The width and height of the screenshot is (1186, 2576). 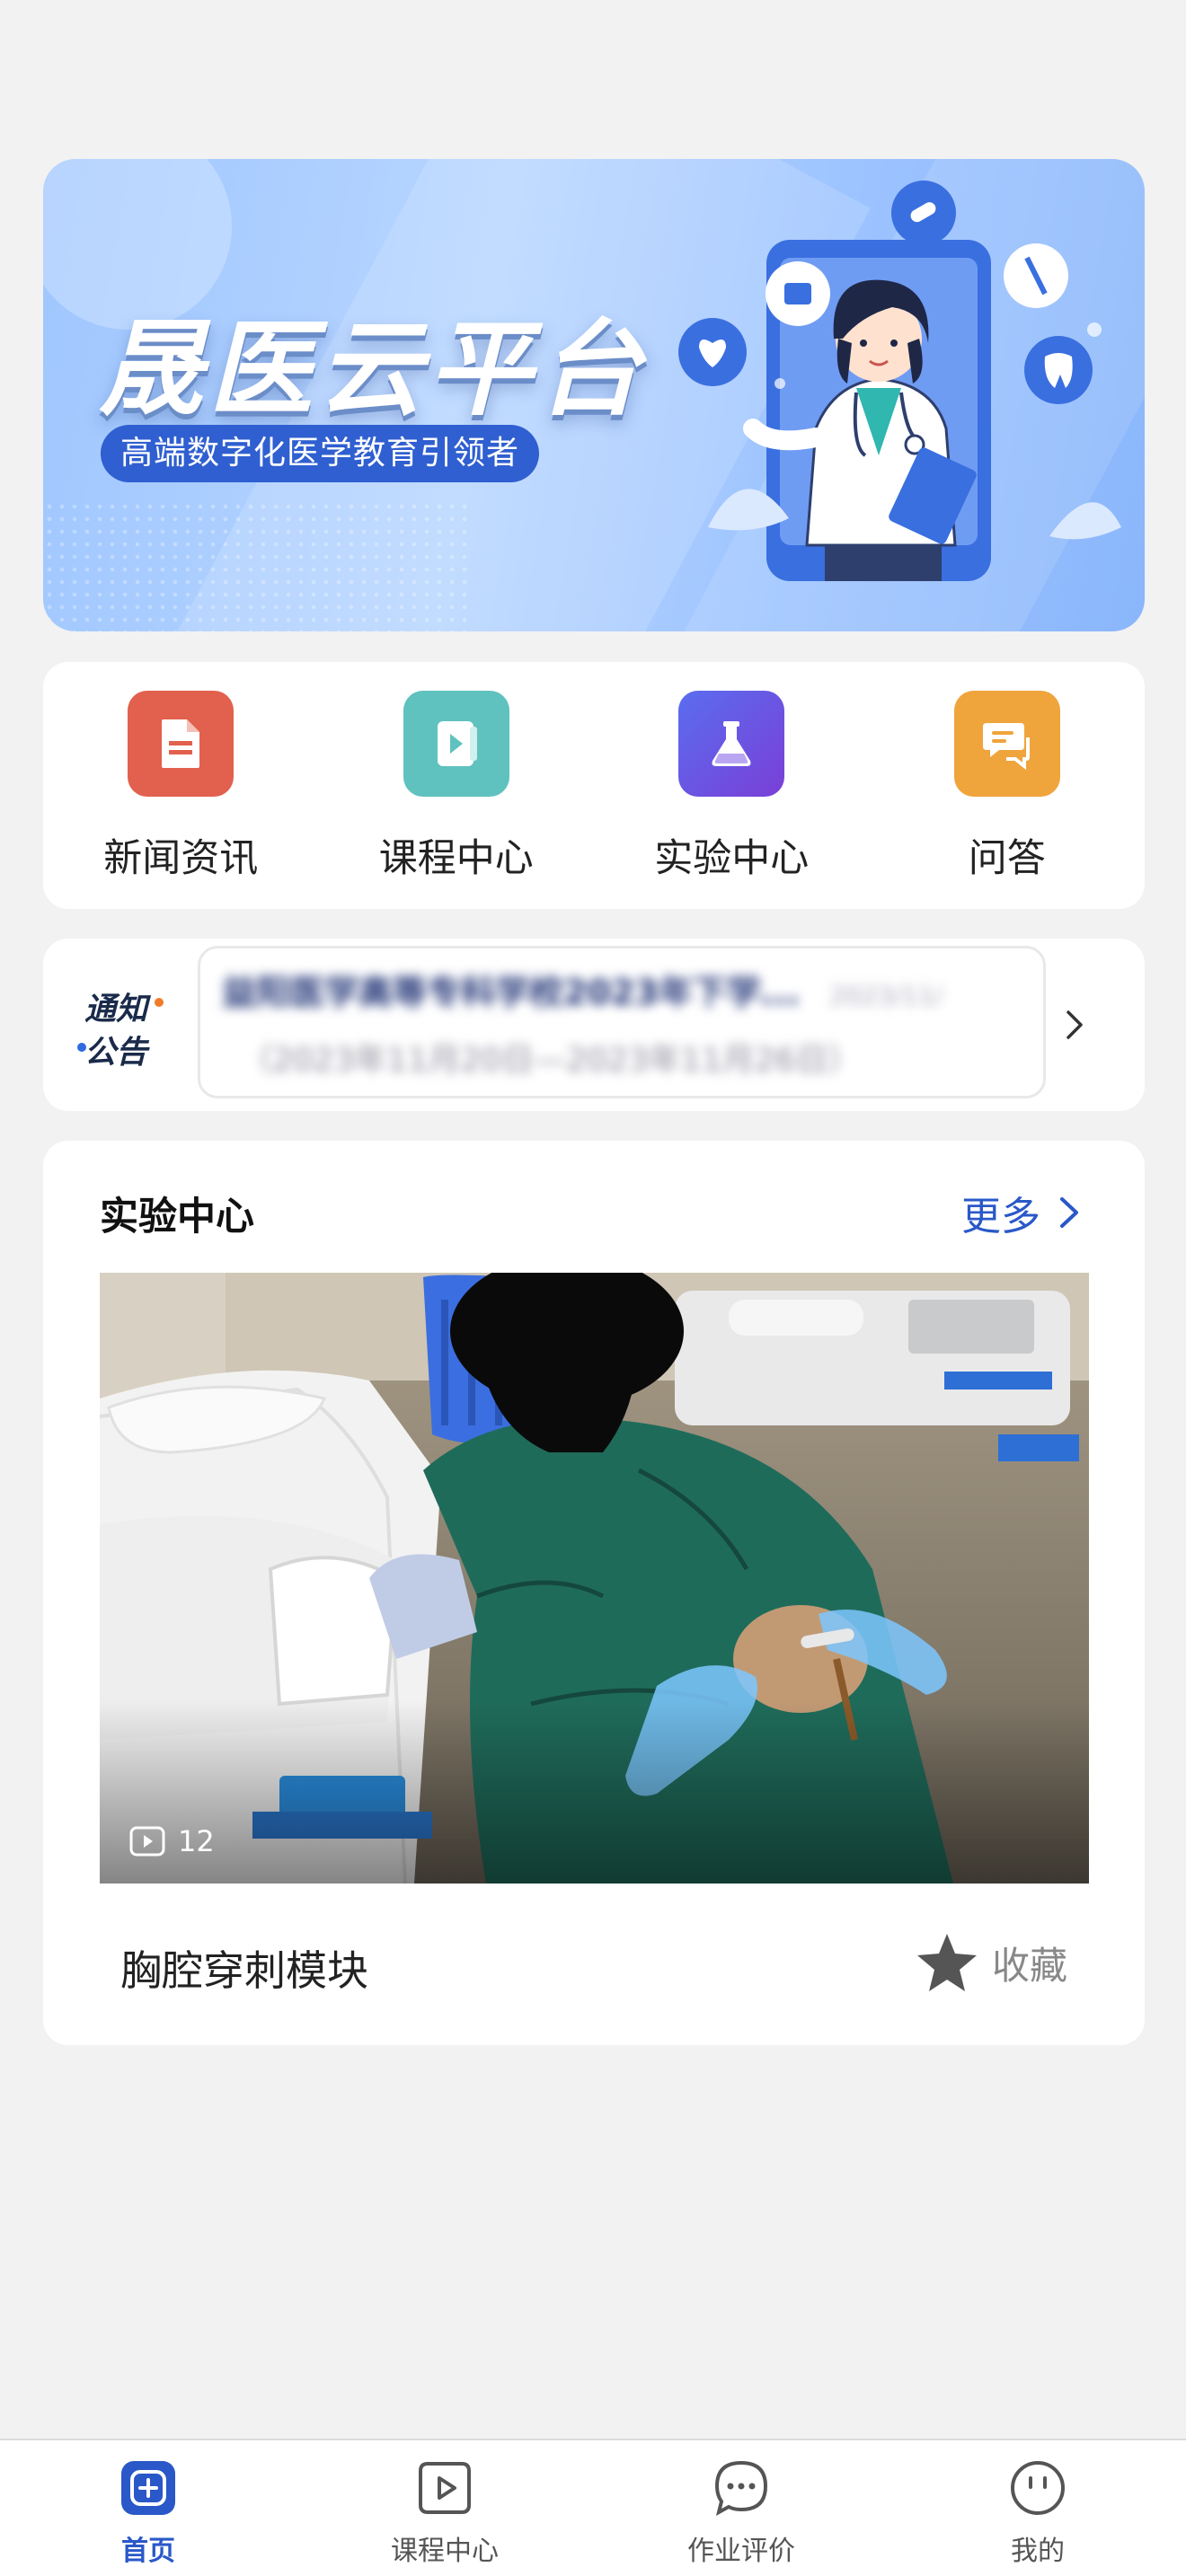 I want to click on comment-icon, so click(x=741, y=2488).